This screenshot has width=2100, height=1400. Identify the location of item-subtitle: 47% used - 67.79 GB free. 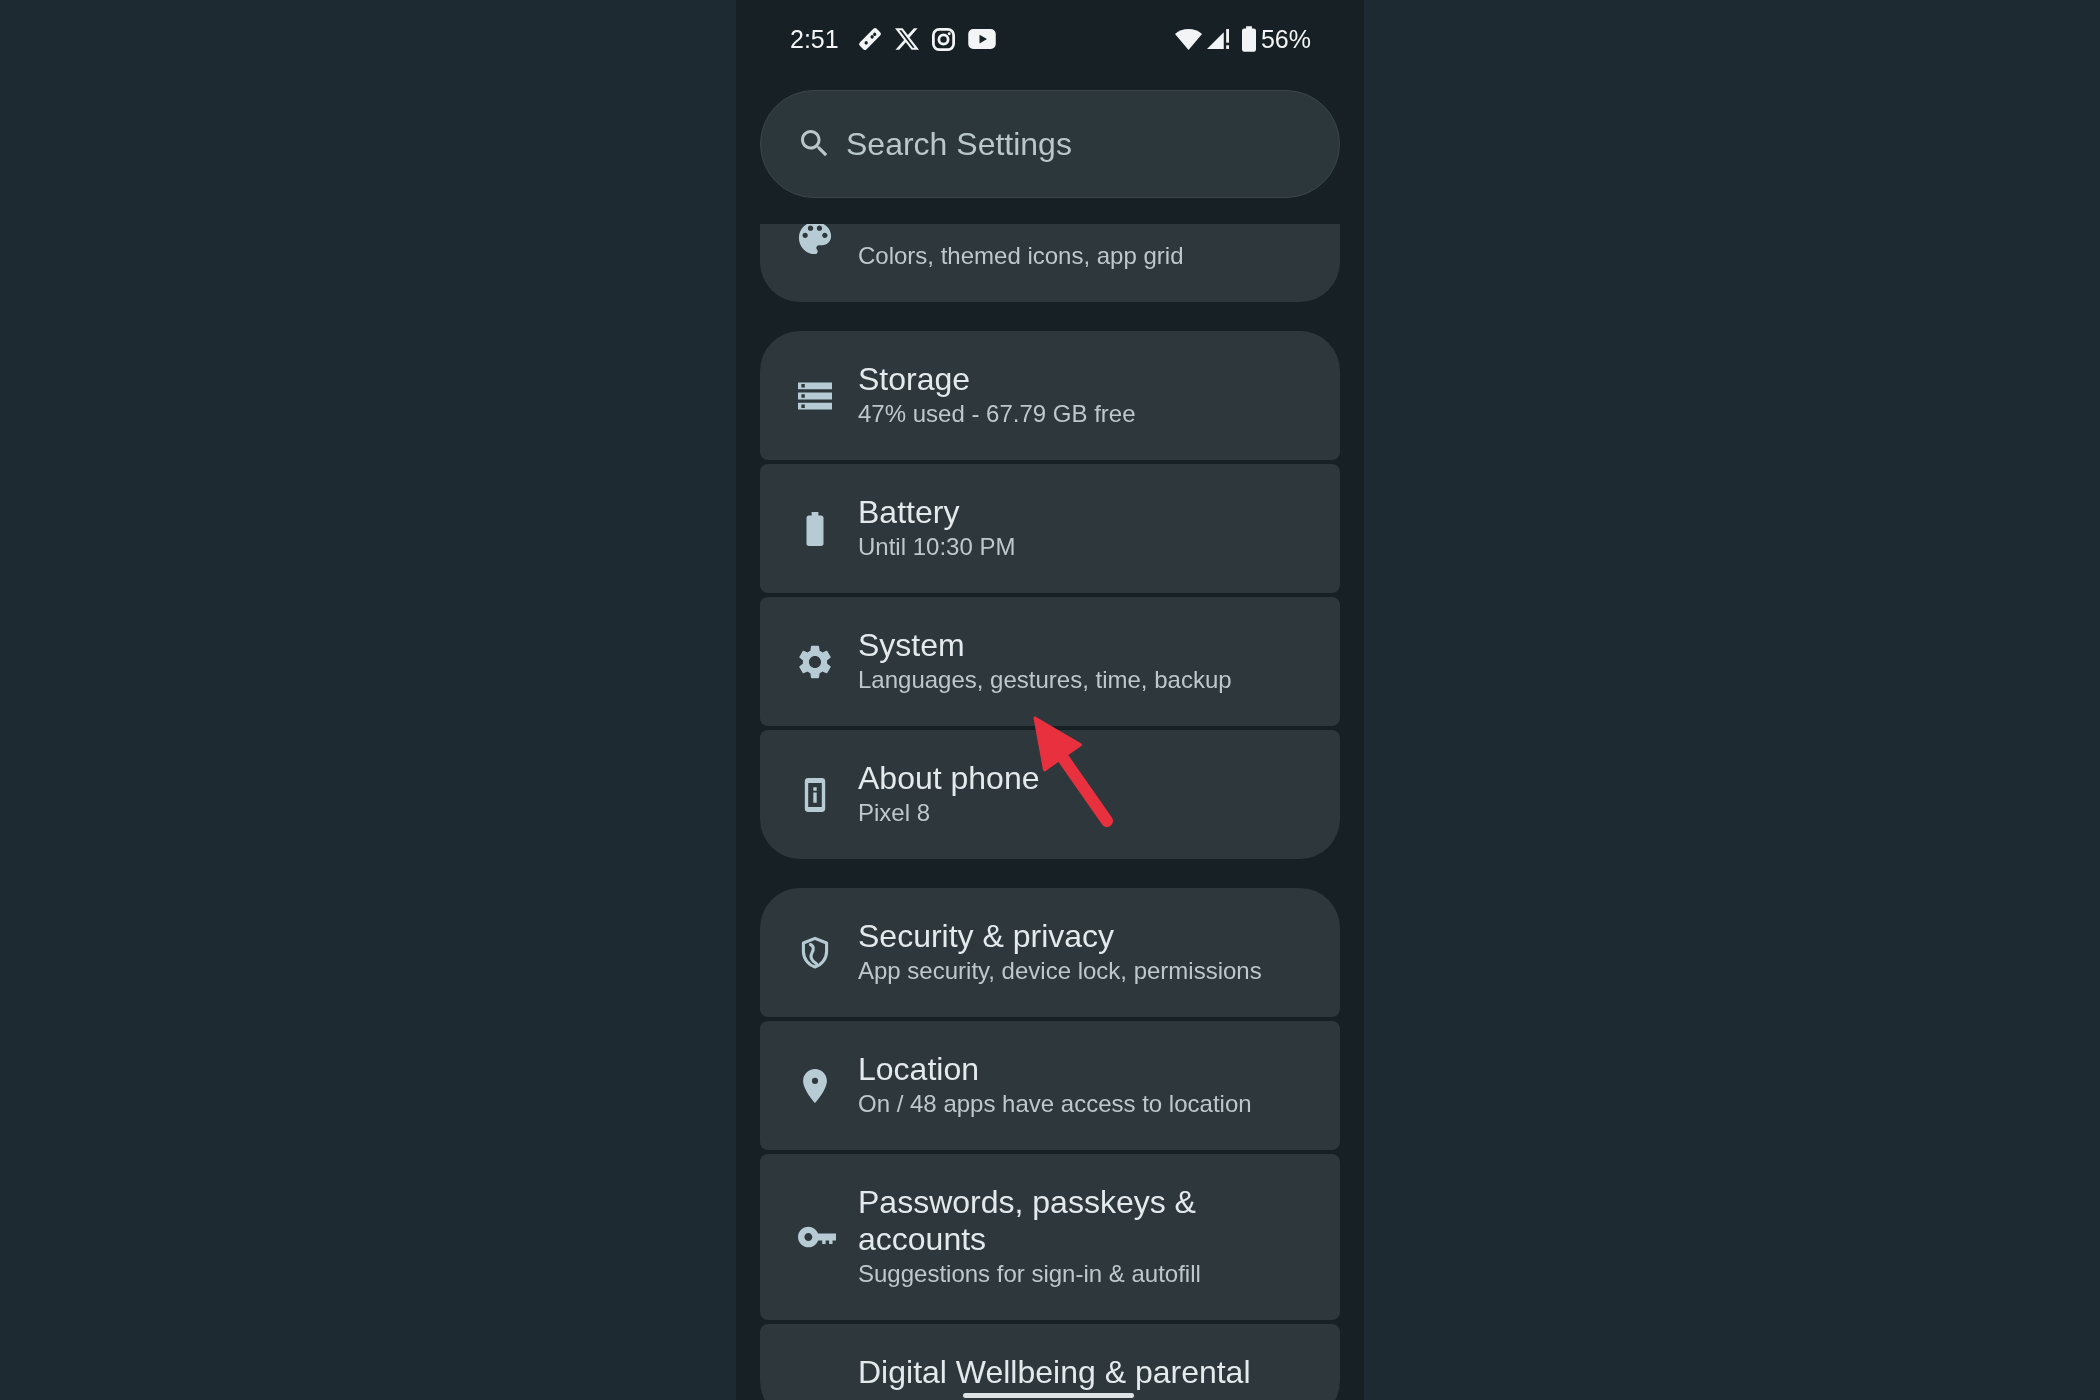
(997, 414).